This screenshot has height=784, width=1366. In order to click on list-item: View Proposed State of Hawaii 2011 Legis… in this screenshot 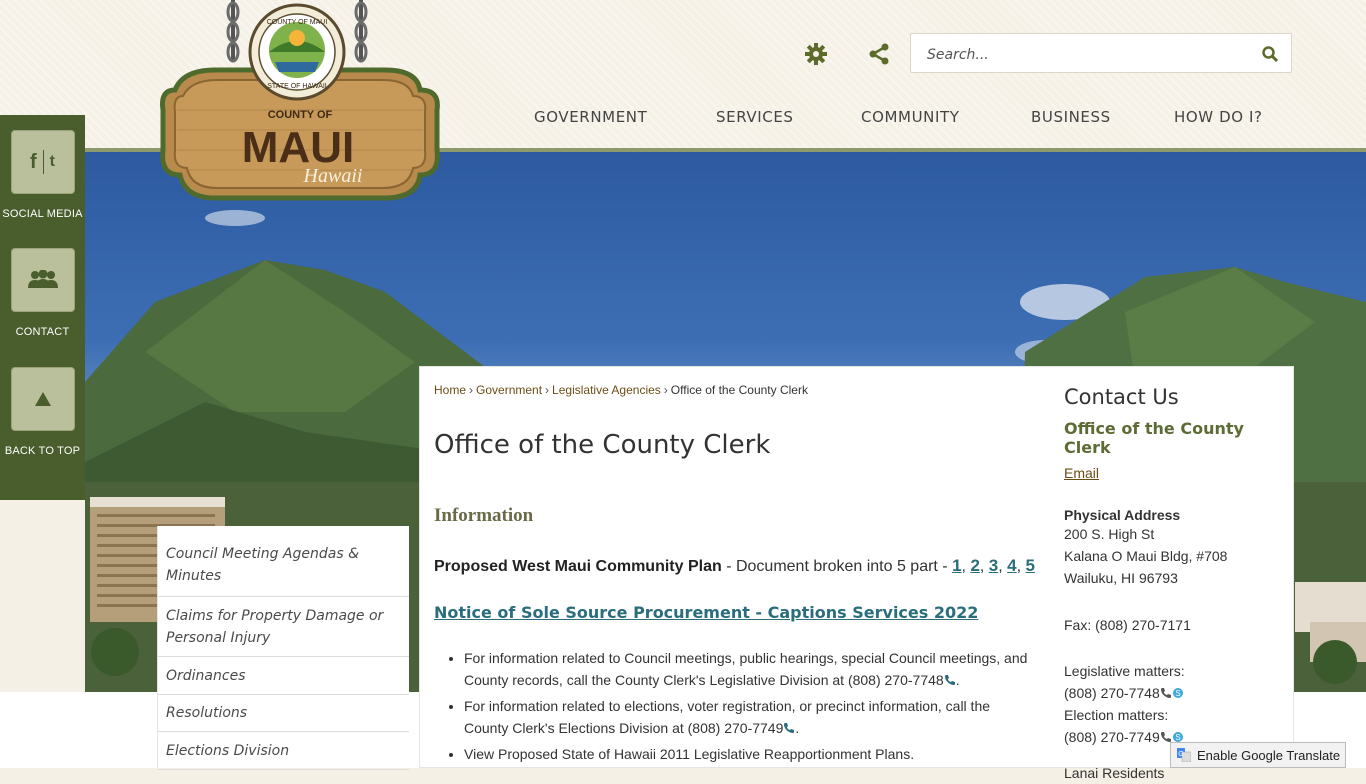, I will do `click(749, 754)`.